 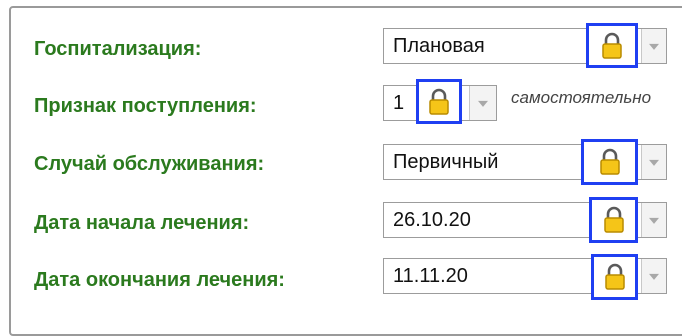 What do you see at coordinates (399, 103) in the screenshot?
I see `admission-sign-value: 1` at bounding box center [399, 103].